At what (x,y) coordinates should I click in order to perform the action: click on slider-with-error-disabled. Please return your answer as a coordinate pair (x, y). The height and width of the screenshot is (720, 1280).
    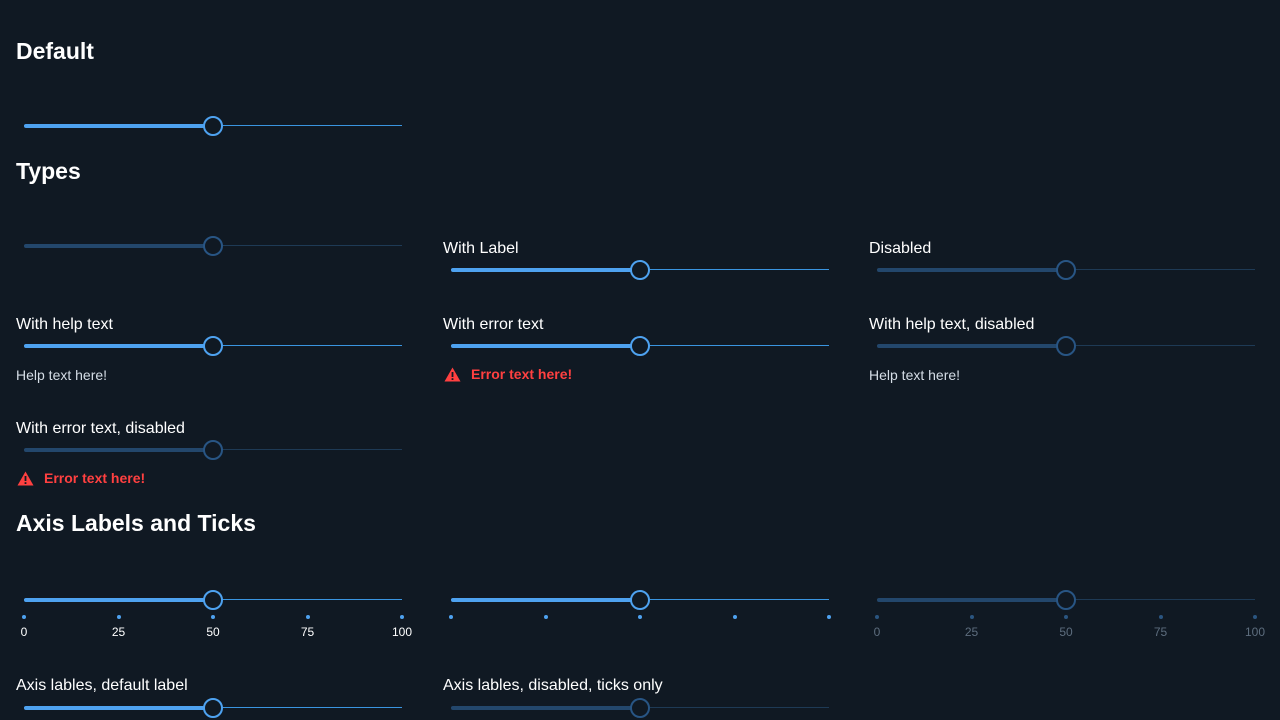
    Looking at the image, I should click on (213, 450).